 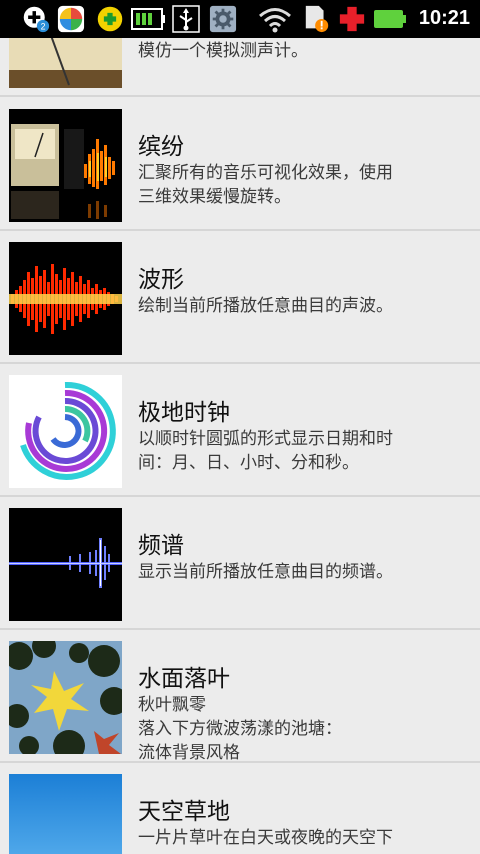 I want to click on status-bar: 2 10:21, so click(x=240, y=19).